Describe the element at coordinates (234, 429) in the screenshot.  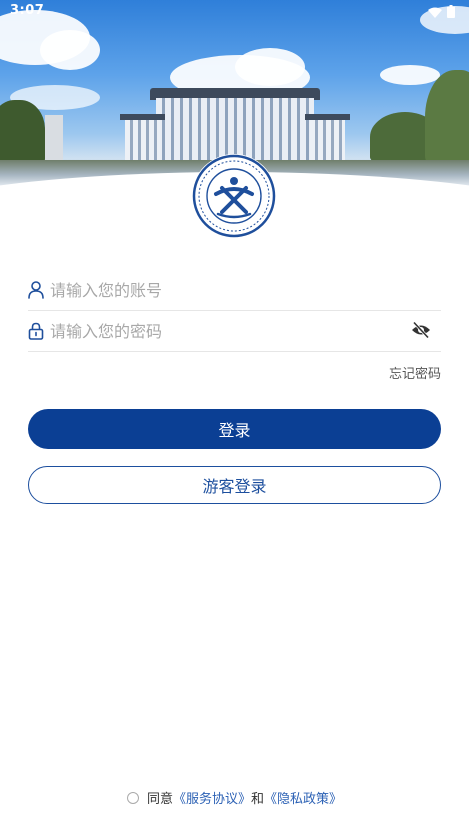
I see `login-button: 登录` at that location.